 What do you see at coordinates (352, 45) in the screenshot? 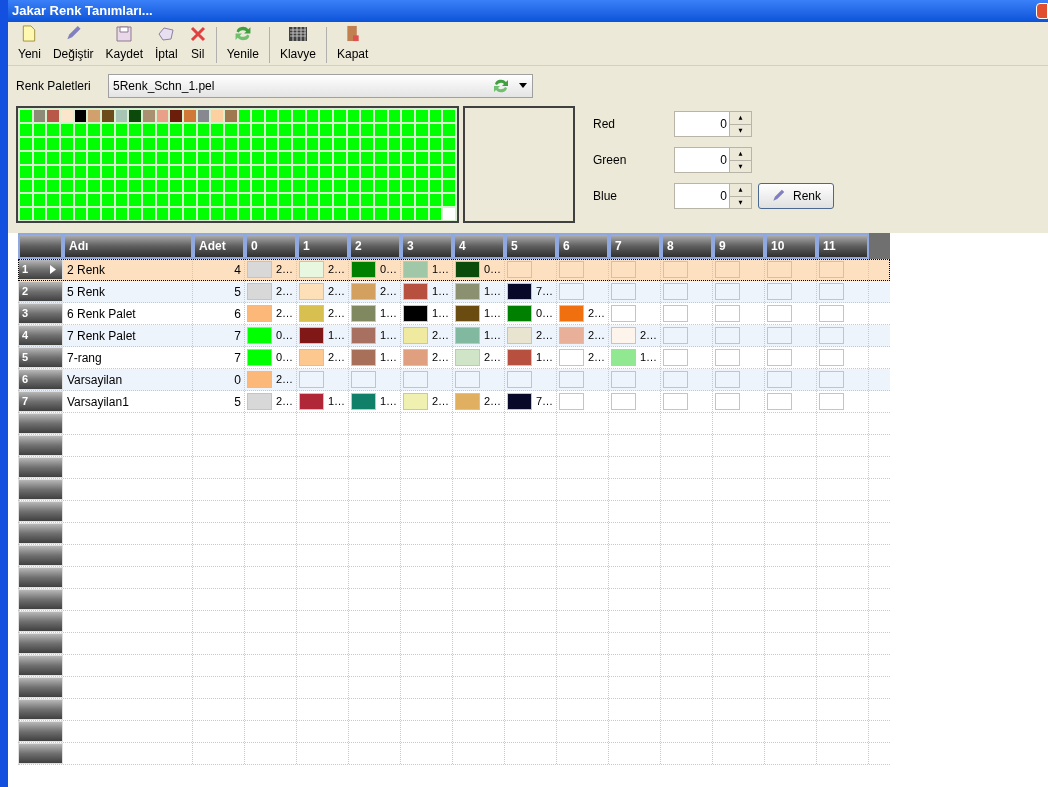
I see `toolbar-button: Kapat` at bounding box center [352, 45].